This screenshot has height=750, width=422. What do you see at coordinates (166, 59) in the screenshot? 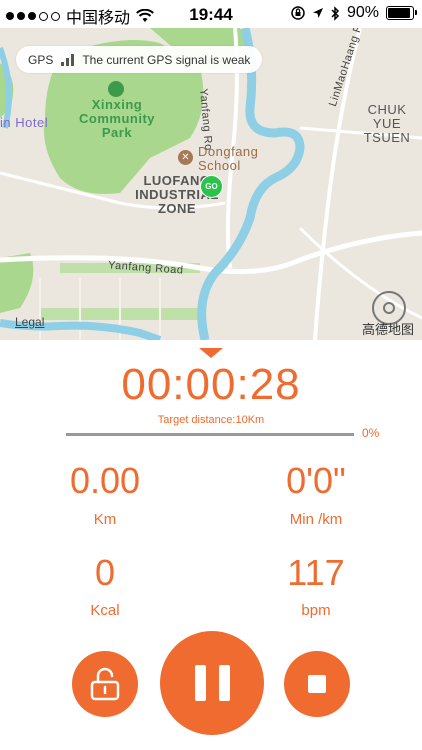
I see `gps-message: The current GPS signal is weak` at bounding box center [166, 59].